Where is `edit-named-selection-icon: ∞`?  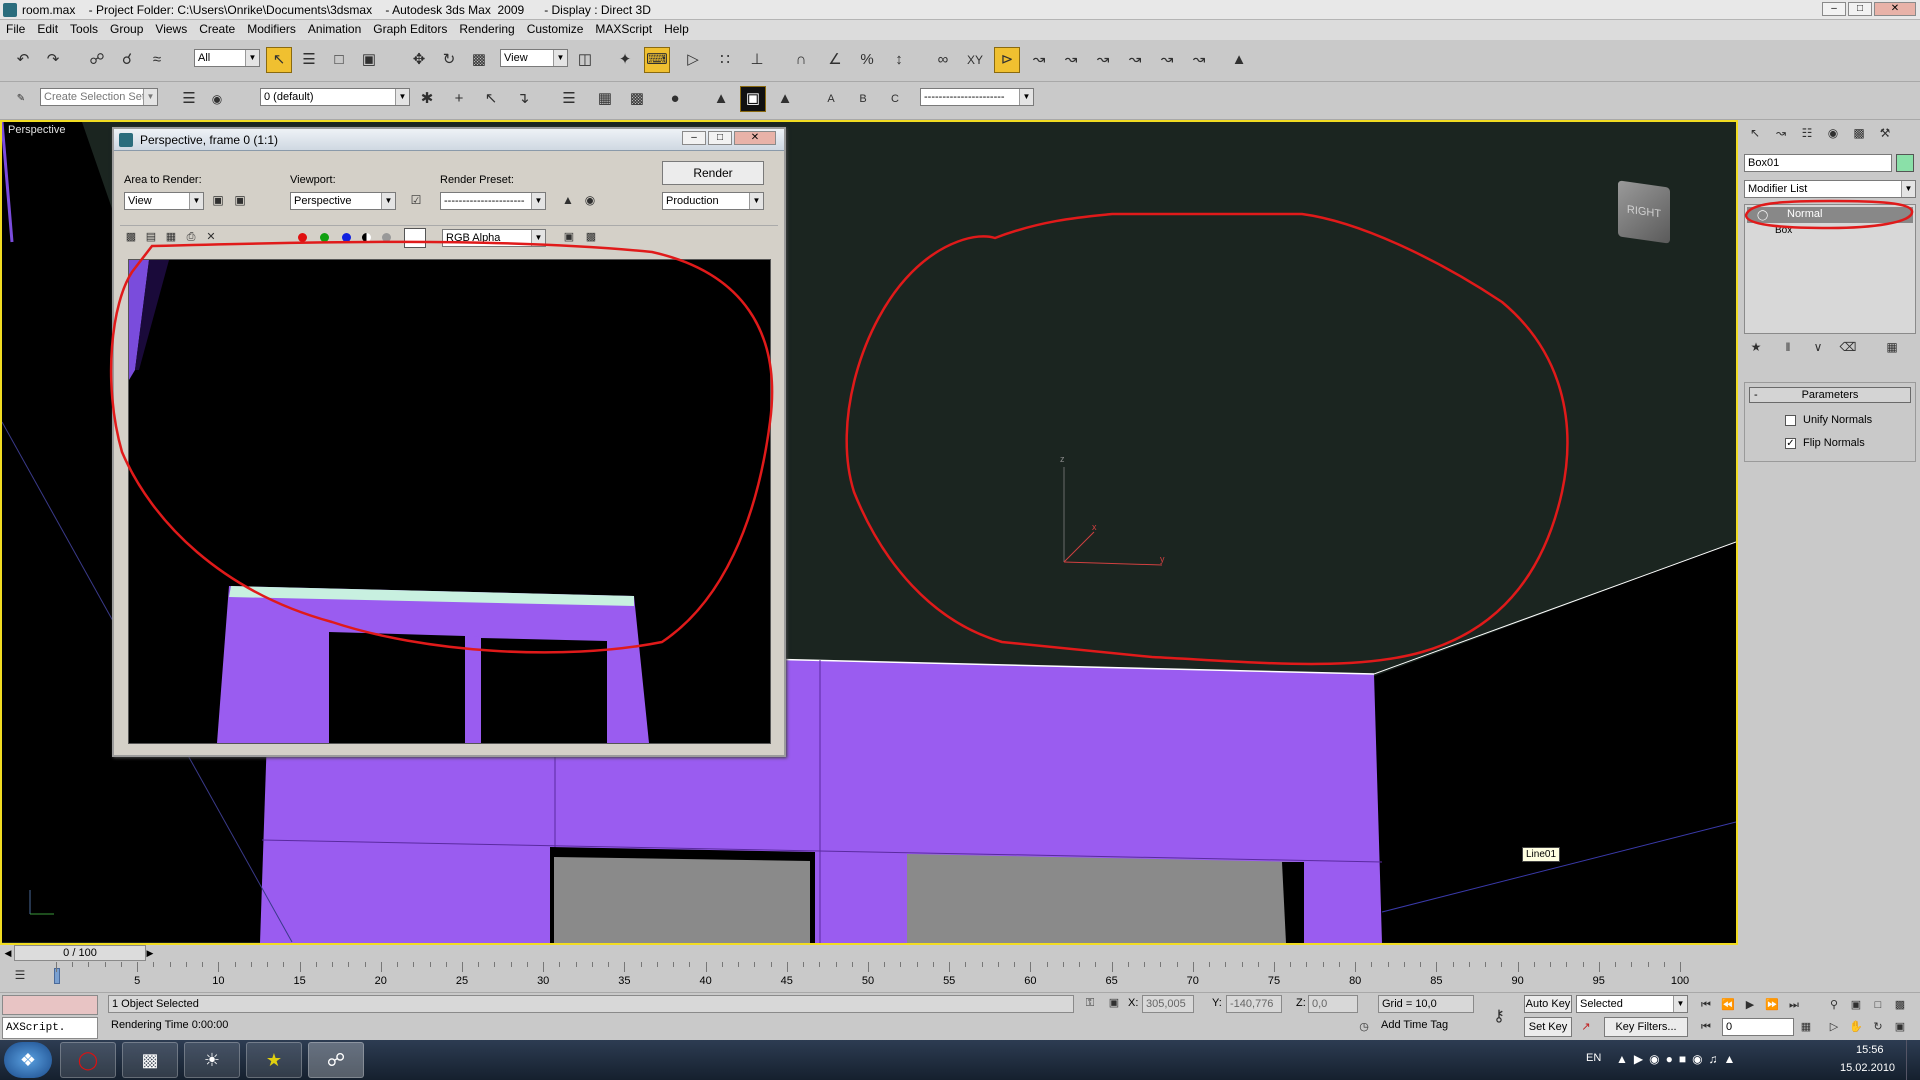
edit-named-selection-icon: ∞ is located at coordinates (943, 60).